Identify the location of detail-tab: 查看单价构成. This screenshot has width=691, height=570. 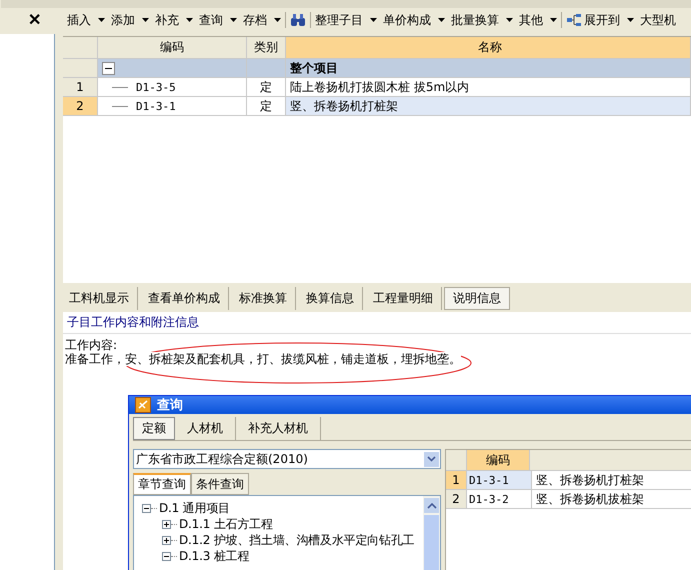
(184, 298).